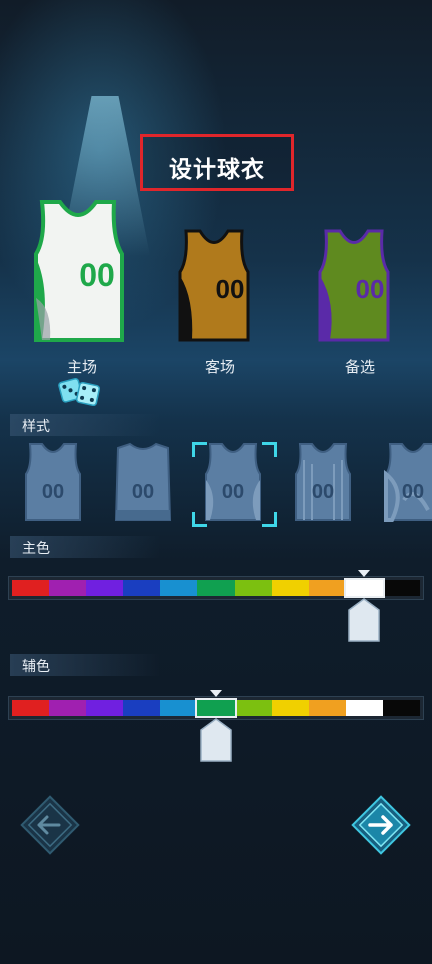 This screenshot has height=964, width=432. What do you see at coordinates (364, 588) in the screenshot?
I see `primary-color-selection` at bounding box center [364, 588].